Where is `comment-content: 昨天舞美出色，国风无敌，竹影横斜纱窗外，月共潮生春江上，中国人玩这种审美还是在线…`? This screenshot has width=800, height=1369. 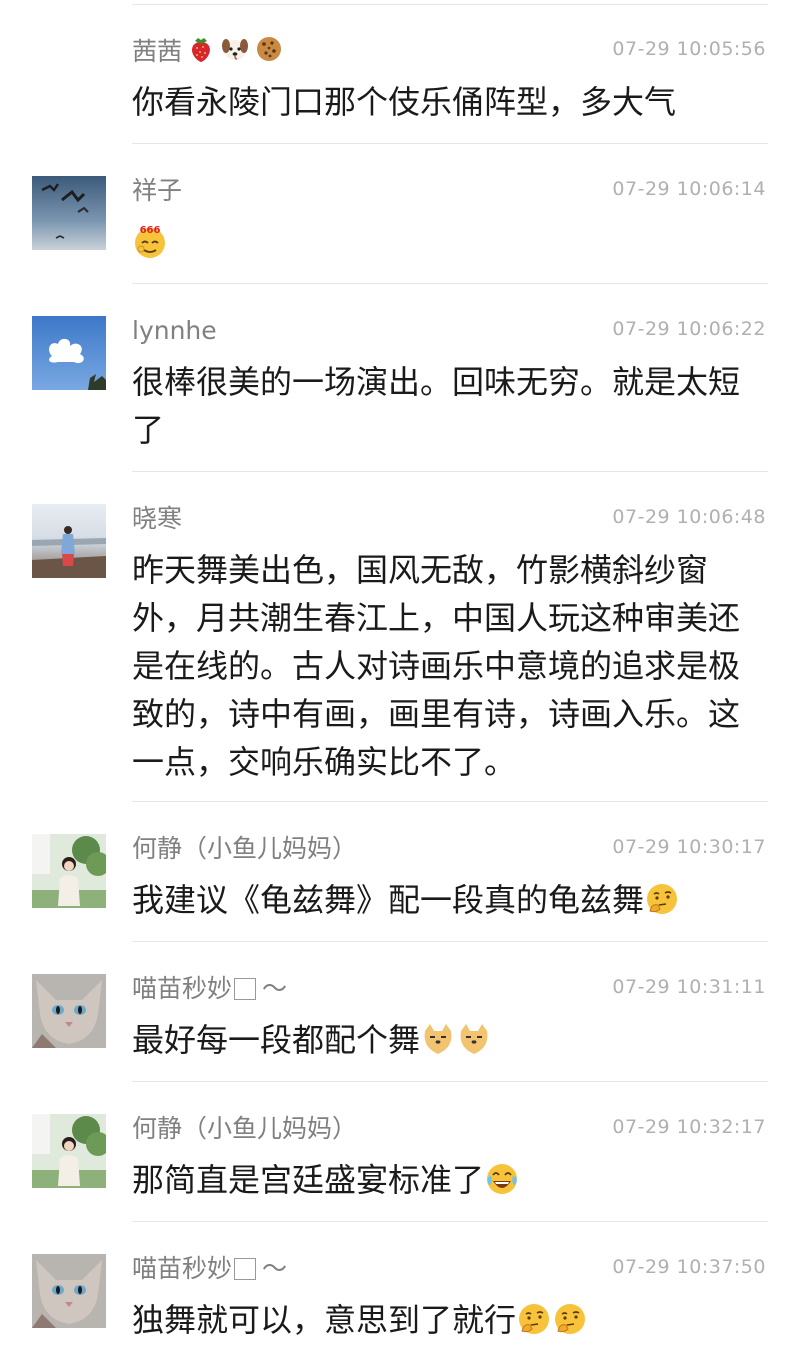
comment-content: 昨天舞美出色，国风无敌，竹影横斜纱窗外，月共潮生春江上，中国人玩这种审美还是在线… is located at coordinates (436, 666).